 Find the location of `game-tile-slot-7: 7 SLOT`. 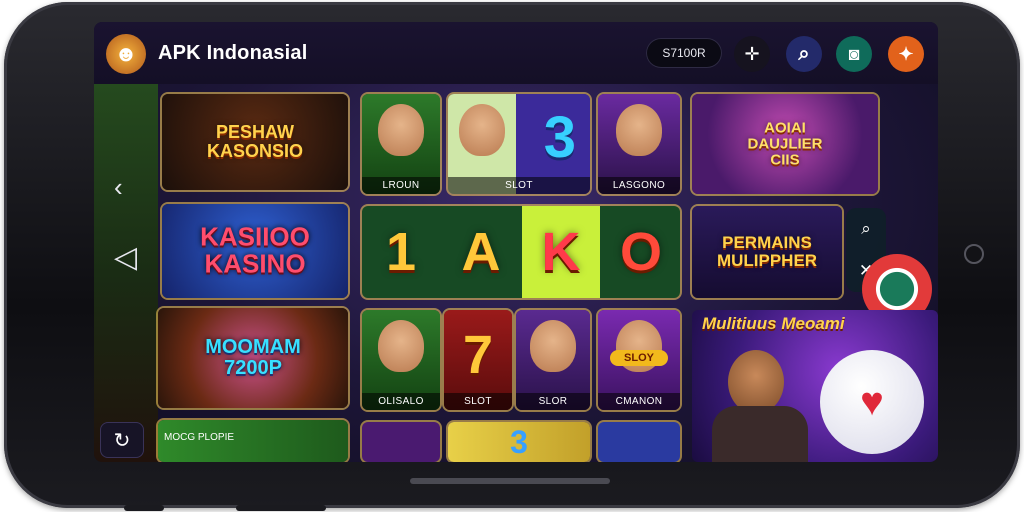

game-tile-slot-7: 7 SLOT is located at coordinates (478, 360).